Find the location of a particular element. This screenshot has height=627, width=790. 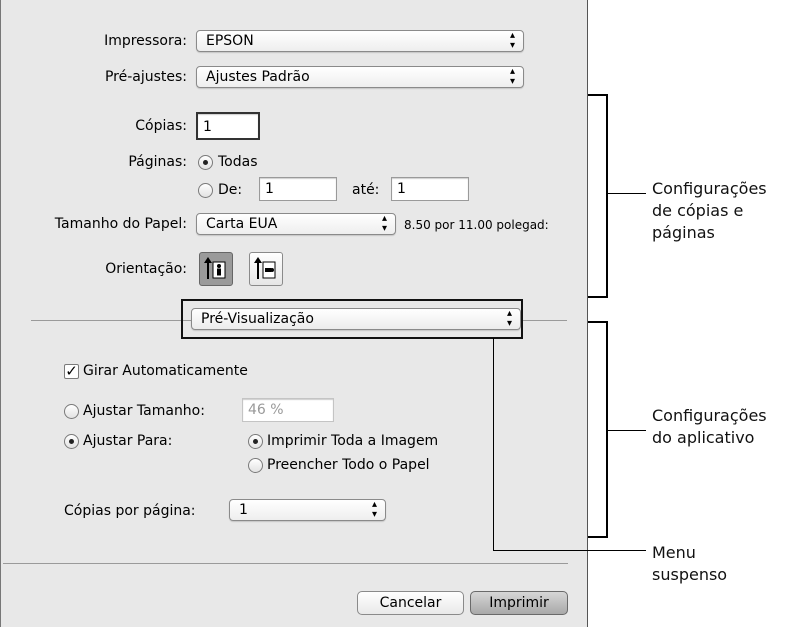

pages-all-label: Todas is located at coordinates (238, 162).